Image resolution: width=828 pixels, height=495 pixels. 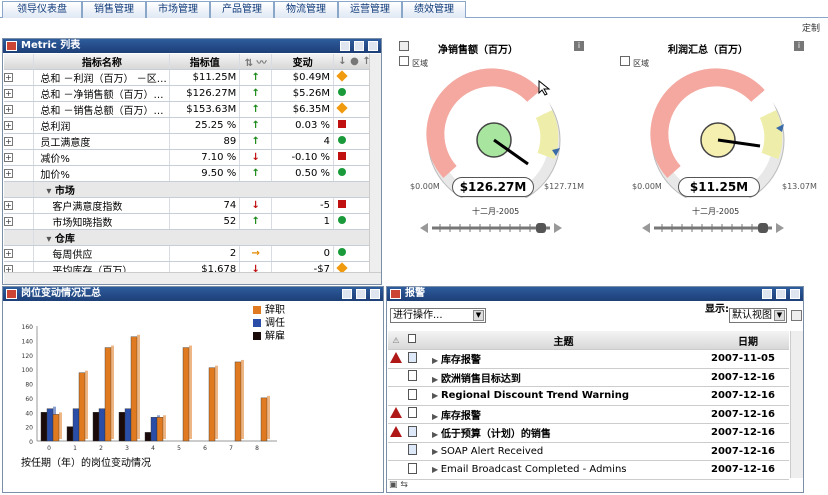 What do you see at coordinates (303, 157) in the screenshot?
I see `metric-change: -0.10 %` at bounding box center [303, 157].